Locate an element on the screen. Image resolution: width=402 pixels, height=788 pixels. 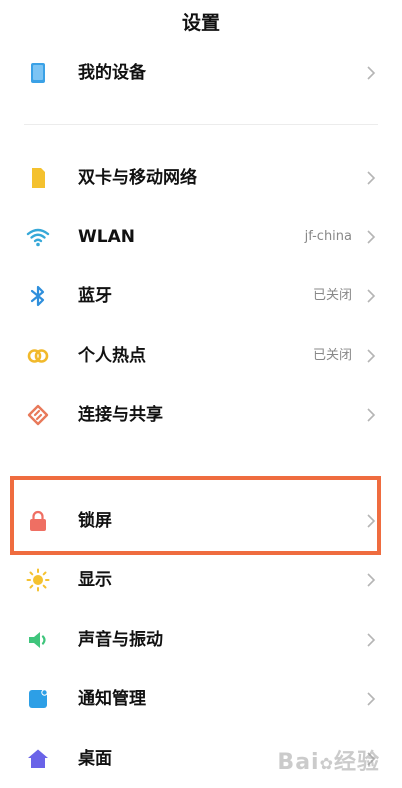
settings-item-display: 显示 is located at coordinates (201, 580).